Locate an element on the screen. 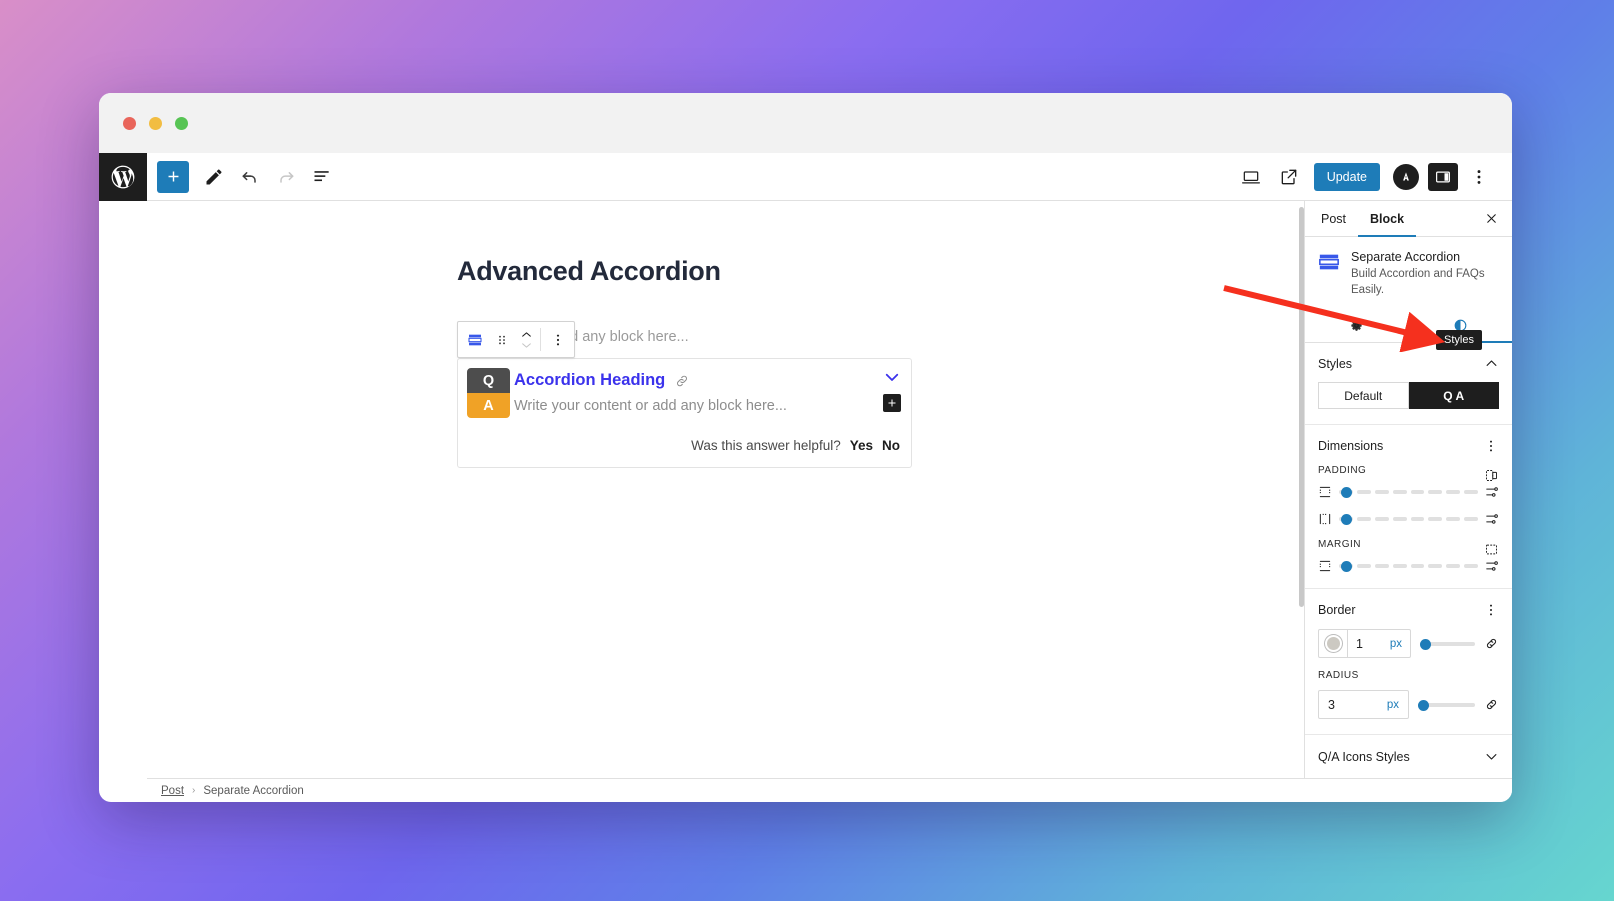 The height and width of the screenshot is (901, 1614). padding-vertical-slider-row is located at coordinates (1408, 492).